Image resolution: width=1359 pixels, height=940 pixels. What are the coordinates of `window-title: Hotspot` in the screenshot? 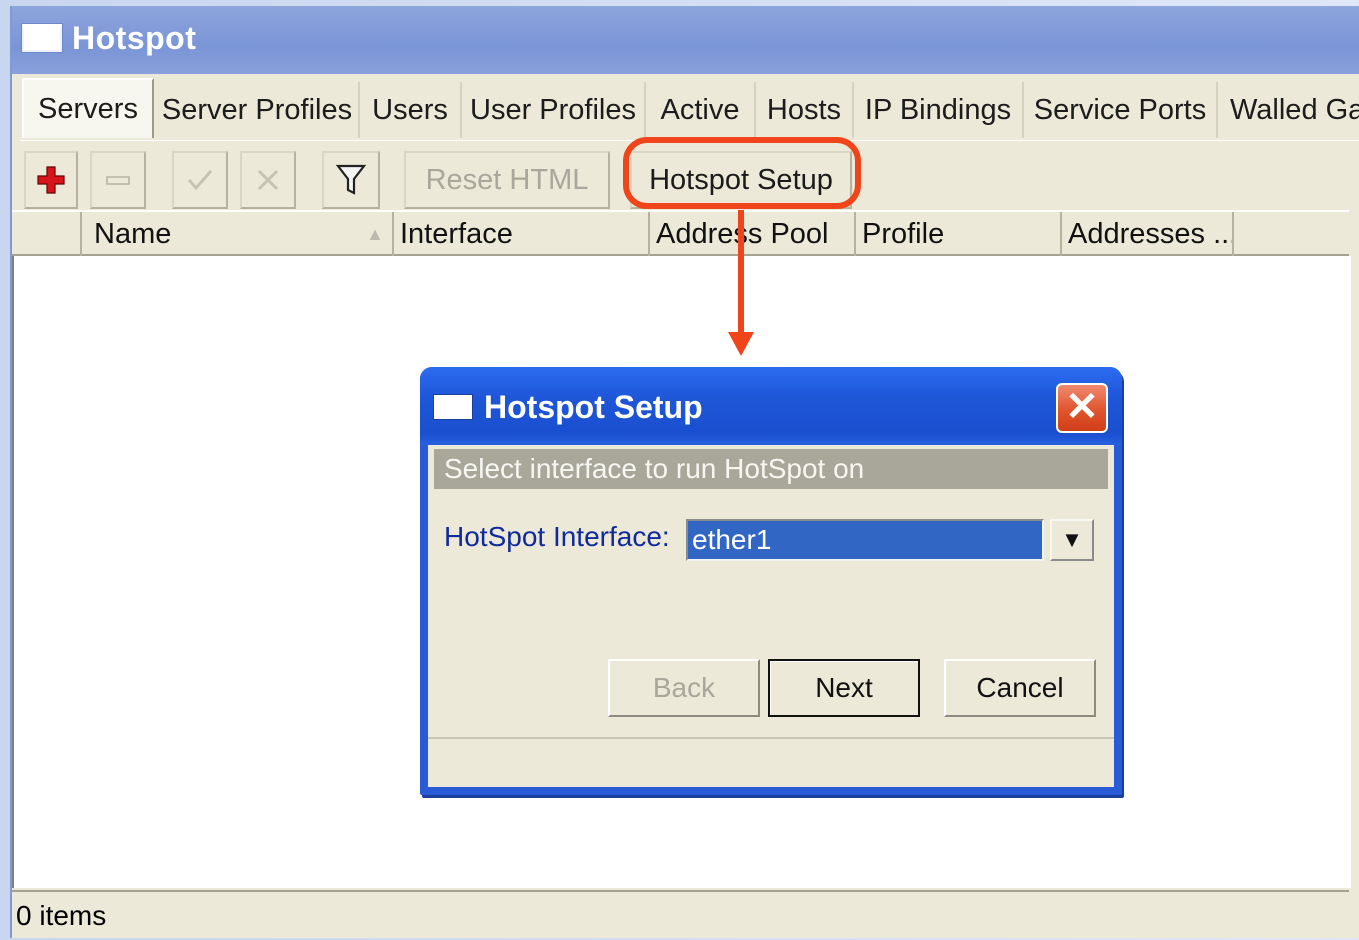 It's located at (134, 38).